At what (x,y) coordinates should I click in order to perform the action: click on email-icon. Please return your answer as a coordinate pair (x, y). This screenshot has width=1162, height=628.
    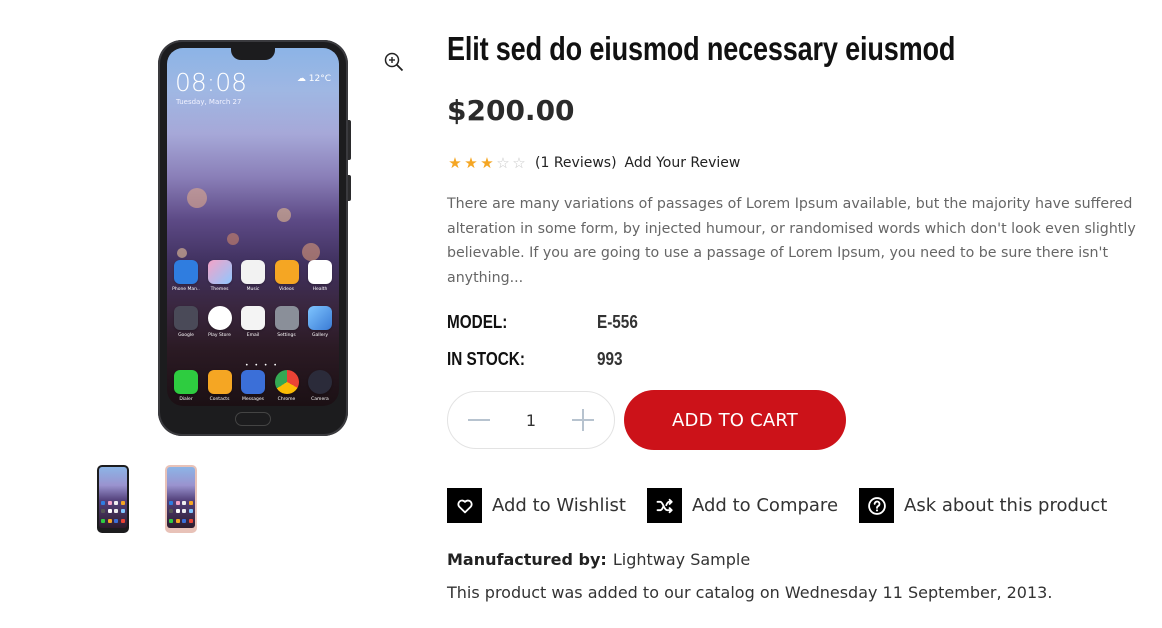
    Looking at the image, I should click on (253, 318).